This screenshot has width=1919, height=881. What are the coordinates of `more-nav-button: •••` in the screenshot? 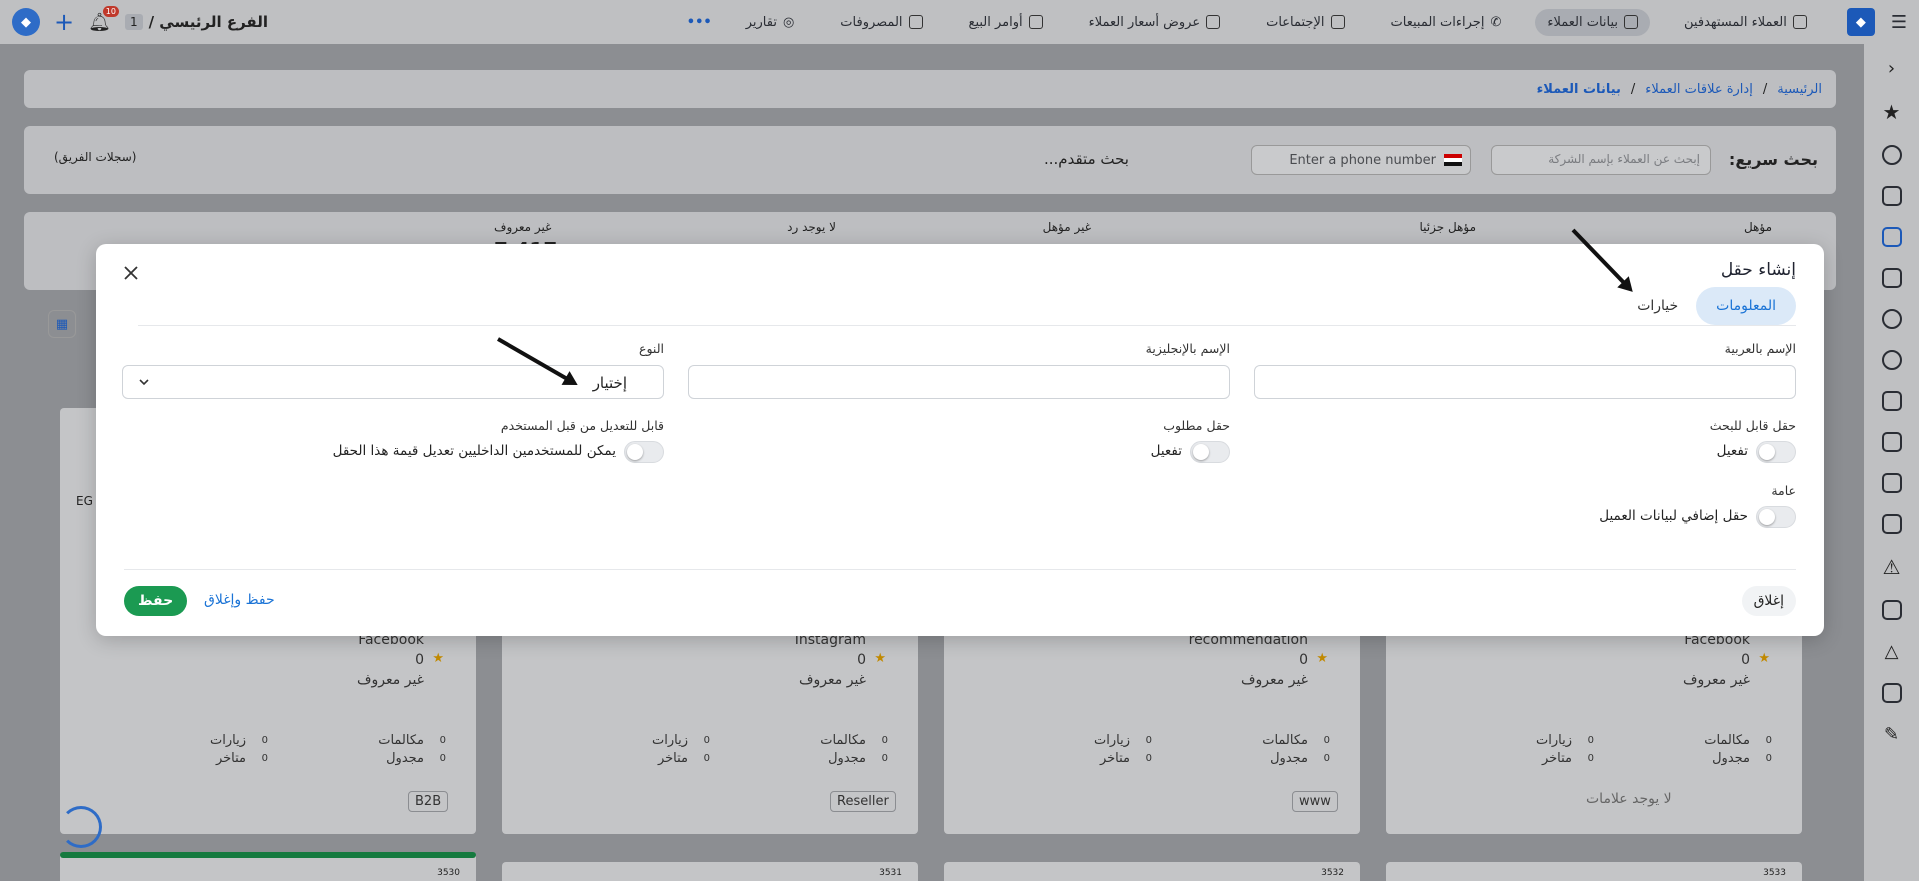 It's located at (699, 22).